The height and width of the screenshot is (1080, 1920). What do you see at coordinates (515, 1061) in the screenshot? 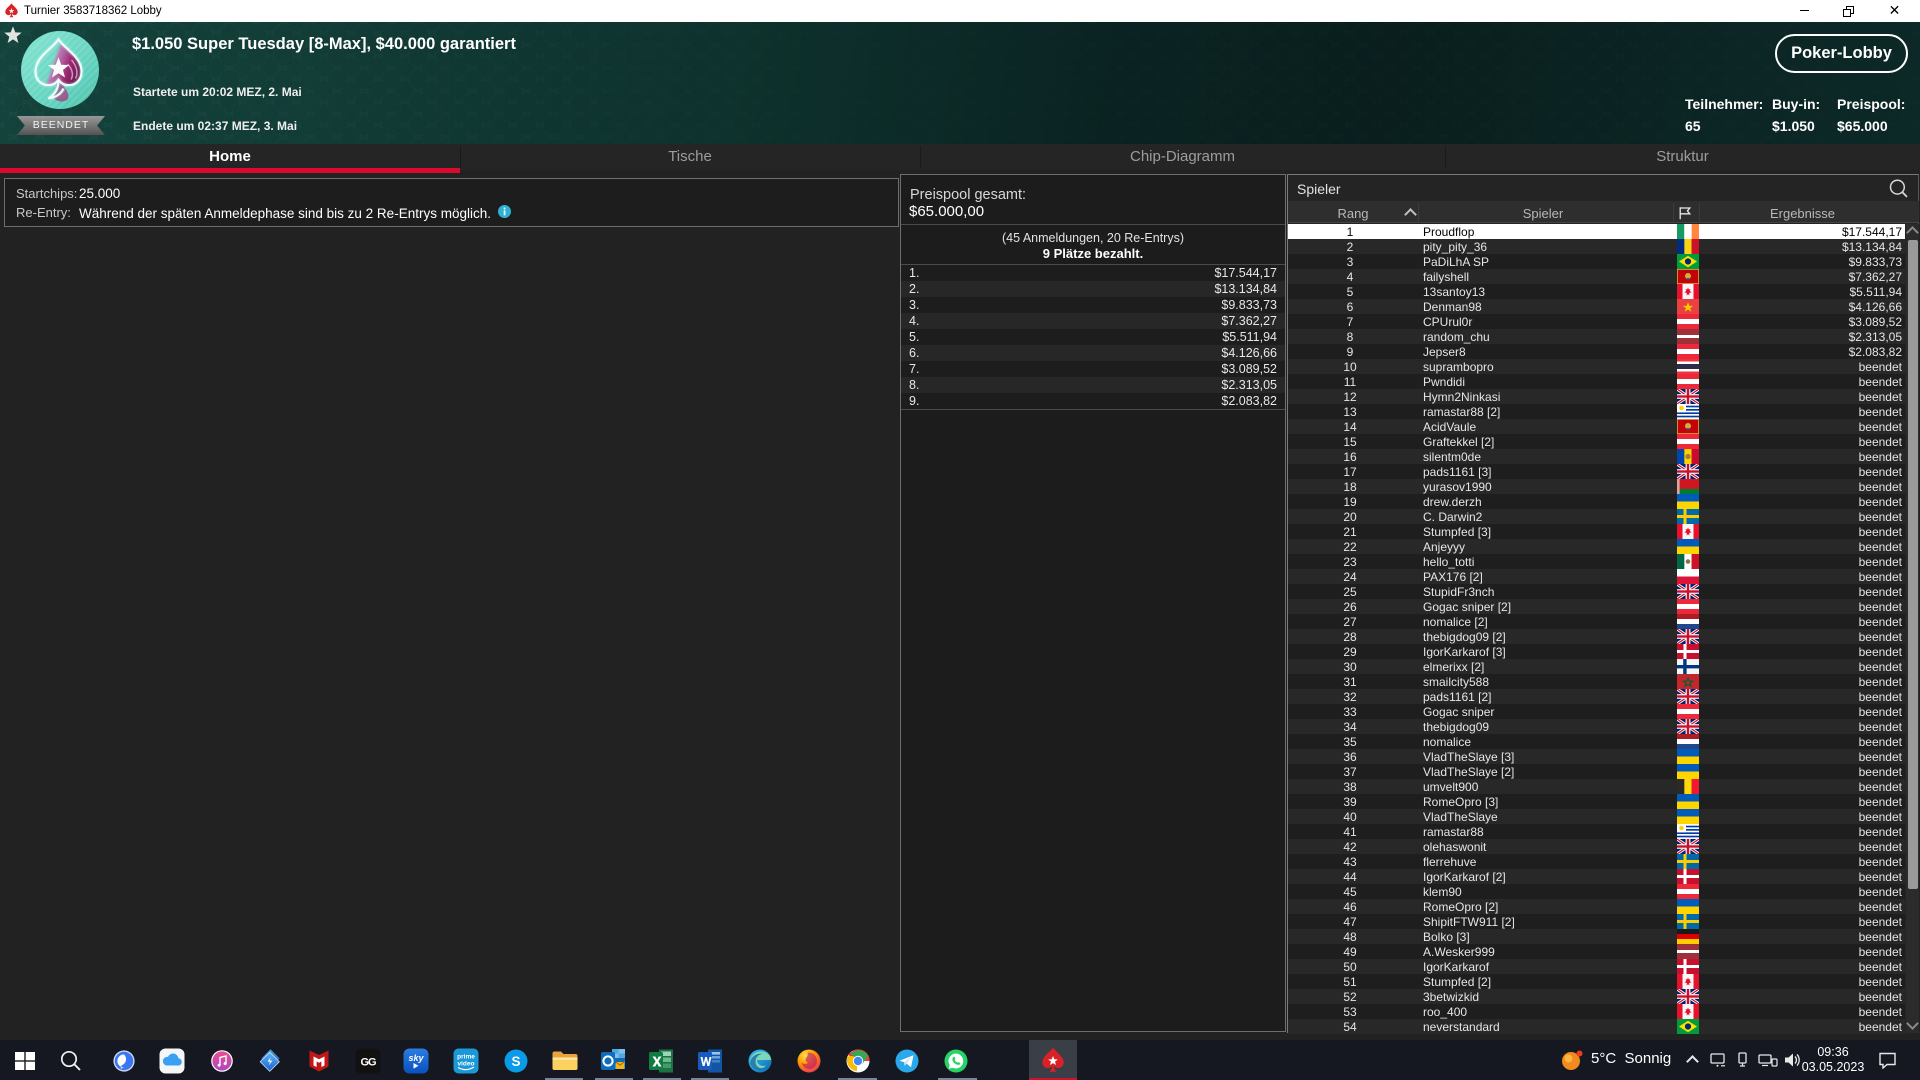
I see `svg-text: S` at bounding box center [515, 1061].